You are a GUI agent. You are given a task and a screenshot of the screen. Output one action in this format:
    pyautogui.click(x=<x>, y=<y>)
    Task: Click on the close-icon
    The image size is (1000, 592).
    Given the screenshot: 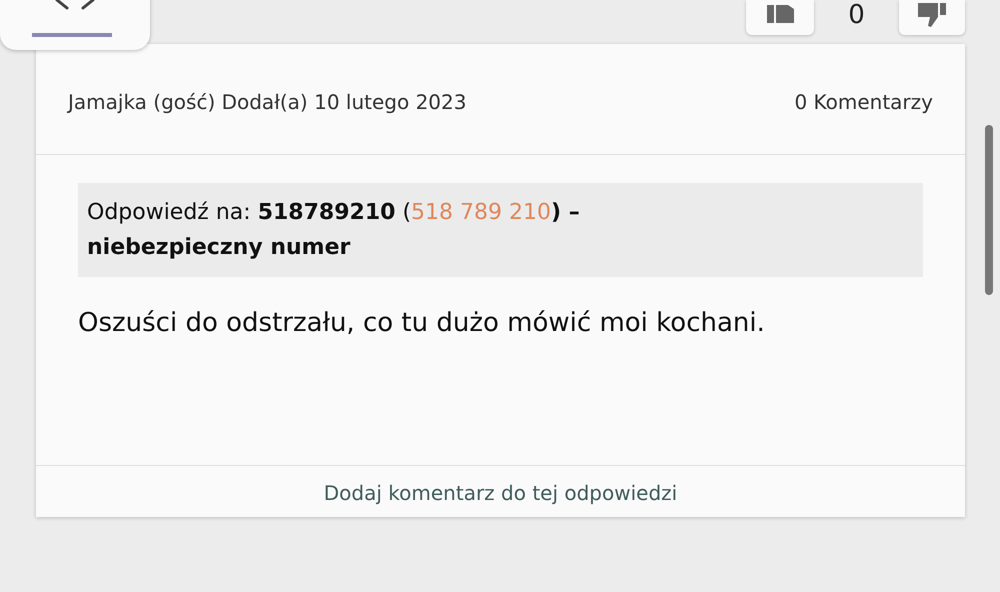 What is the action you would take?
    pyautogui.click(x=75, y=5)
    